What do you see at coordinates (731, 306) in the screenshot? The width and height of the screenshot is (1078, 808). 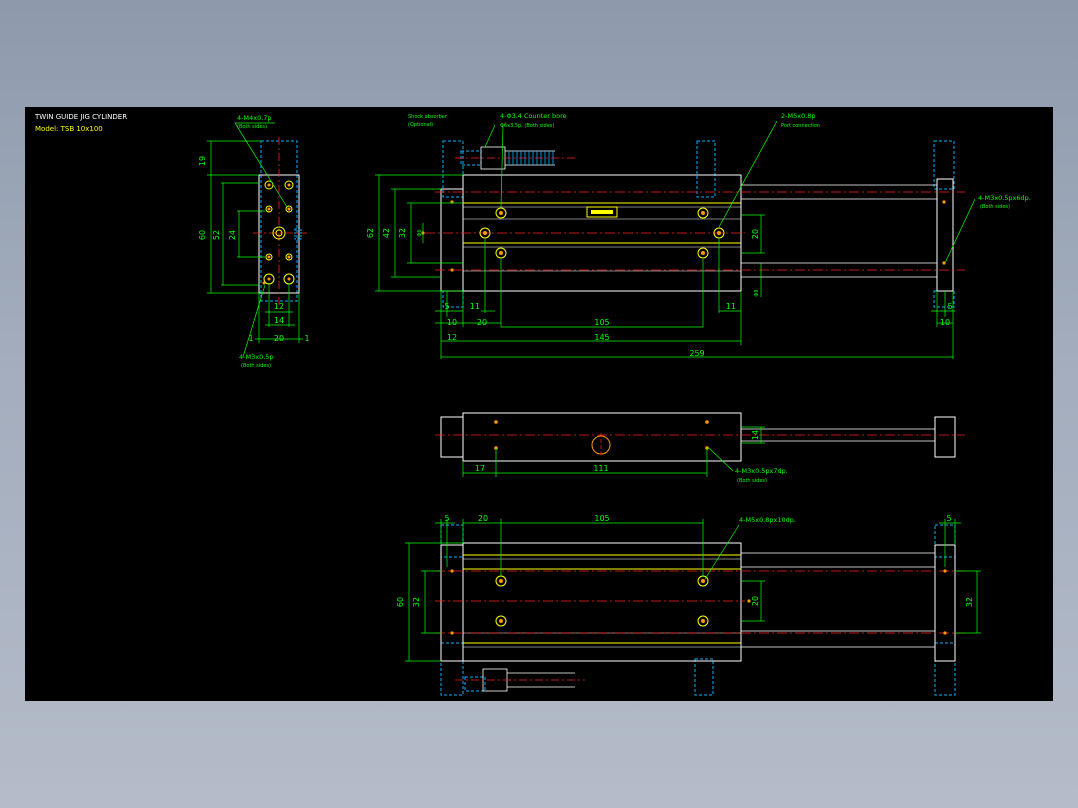 I see `dim-11-right: 11` at bounding box center [731, 306].